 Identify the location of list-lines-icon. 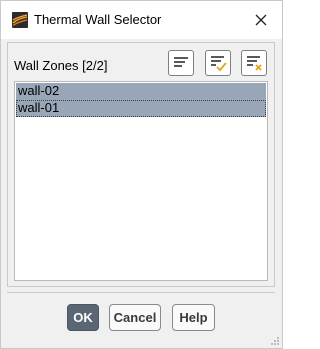
(181, 62).